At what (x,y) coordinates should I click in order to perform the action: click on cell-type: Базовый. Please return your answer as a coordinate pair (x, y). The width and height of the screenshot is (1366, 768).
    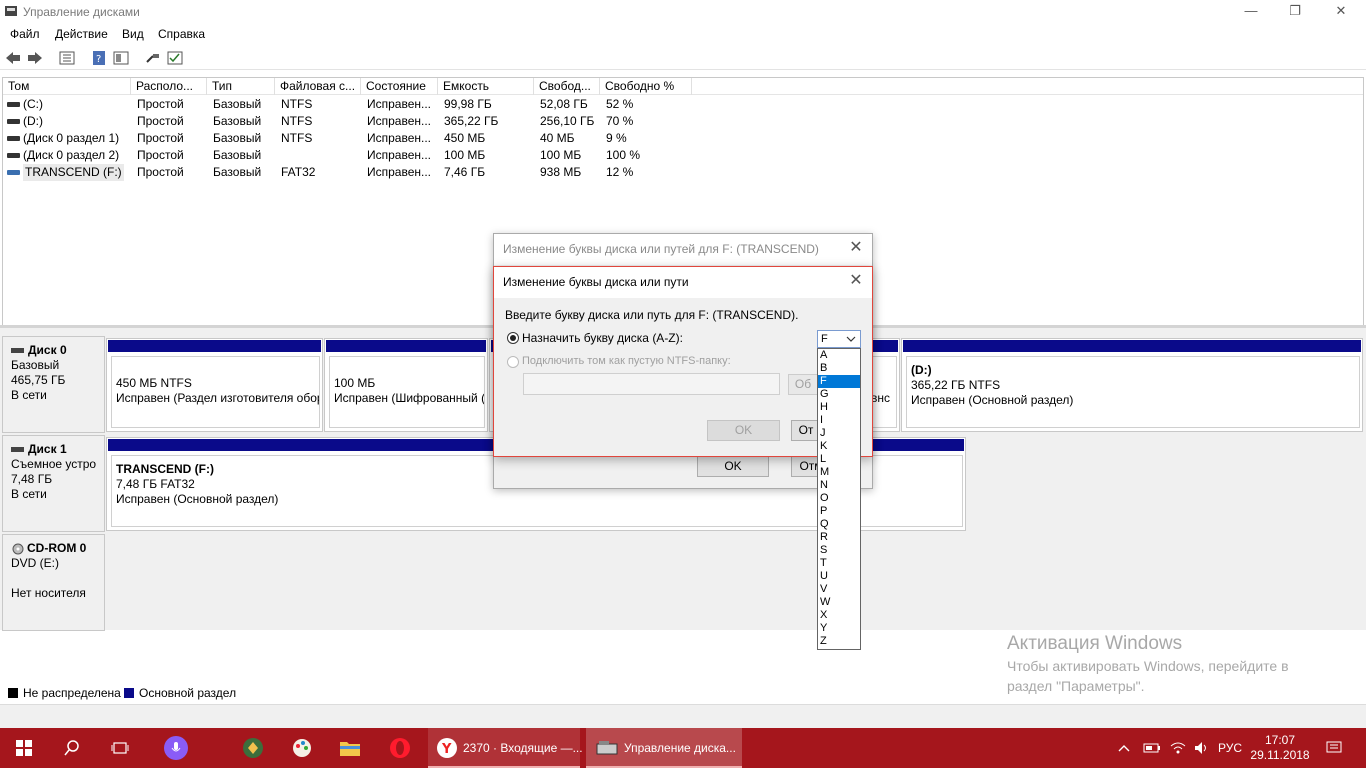
    Looking at the image, I should click on (237, 104).